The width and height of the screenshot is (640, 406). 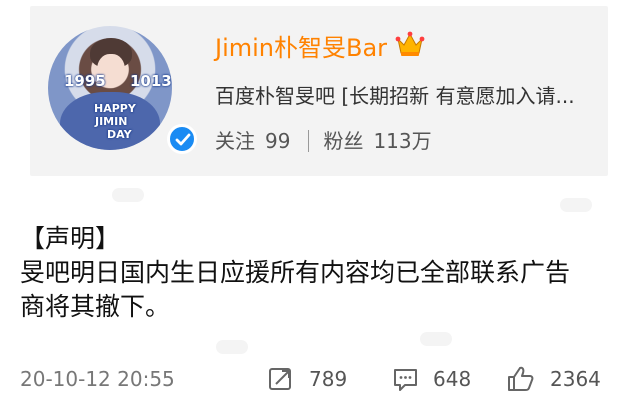 What do you see at coordinates (410, 43) in the screenshot?
I see `crown-icon` at bounding box center [410, 43].